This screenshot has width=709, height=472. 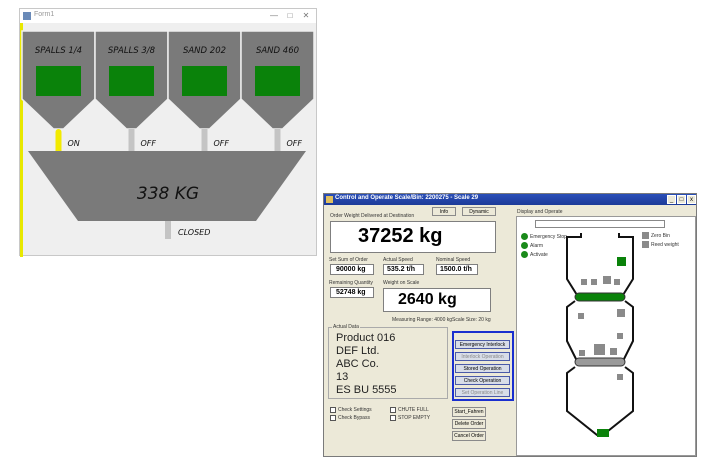 I want to click on order-carrier: ABC Co., so click(x=357, y=364).